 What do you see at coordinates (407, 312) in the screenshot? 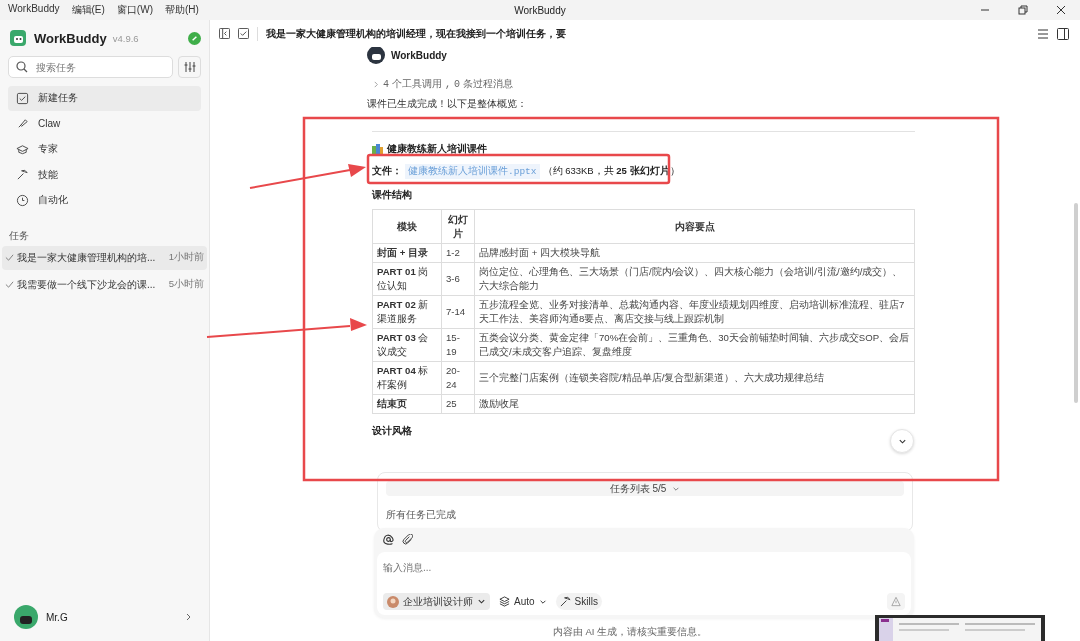
I see `table-cell: PART 02 新渠道服务` at bounding box center [407, 312].